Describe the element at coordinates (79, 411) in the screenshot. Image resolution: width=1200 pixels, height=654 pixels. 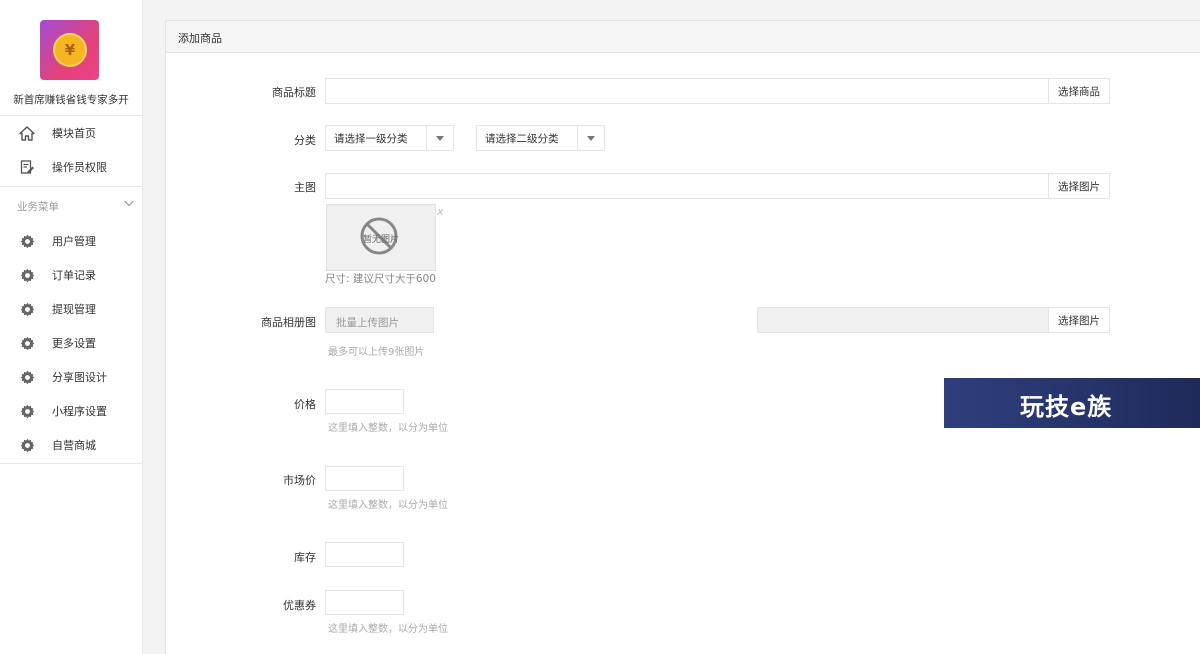
I see `sidebar-item-label: 小程序设置` at that location.